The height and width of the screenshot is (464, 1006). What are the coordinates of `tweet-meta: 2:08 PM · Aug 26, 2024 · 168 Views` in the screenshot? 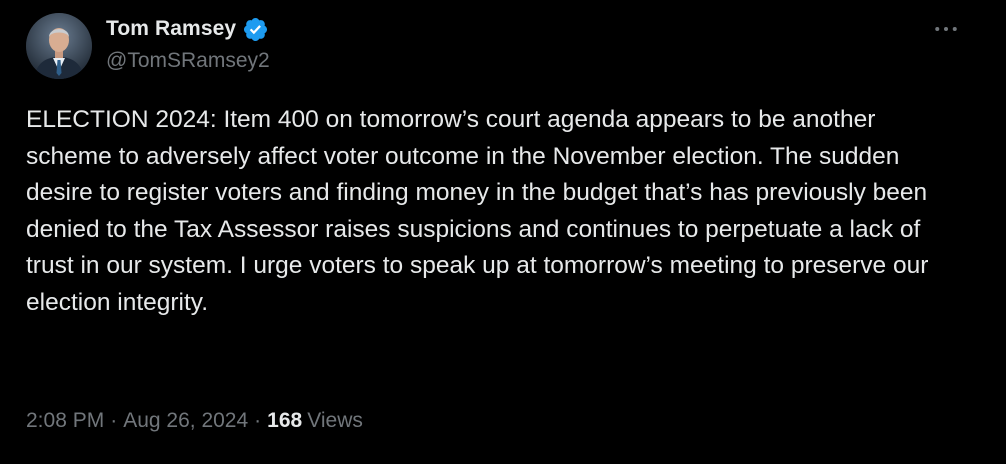 It's located at (194, 421).